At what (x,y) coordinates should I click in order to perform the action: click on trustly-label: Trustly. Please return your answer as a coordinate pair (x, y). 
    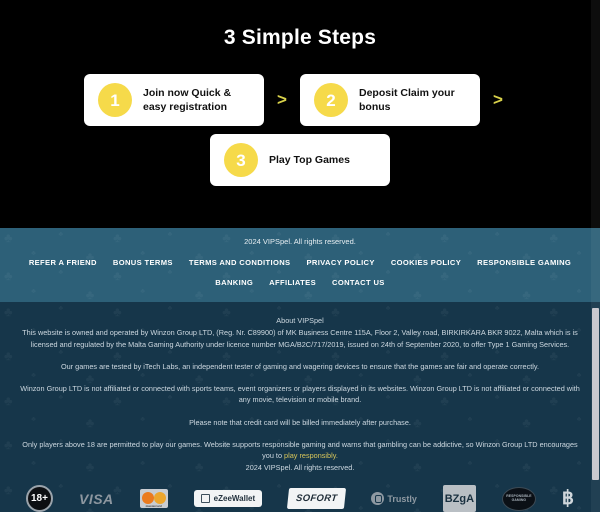
    Looking at the image, I should click on (402, 498).